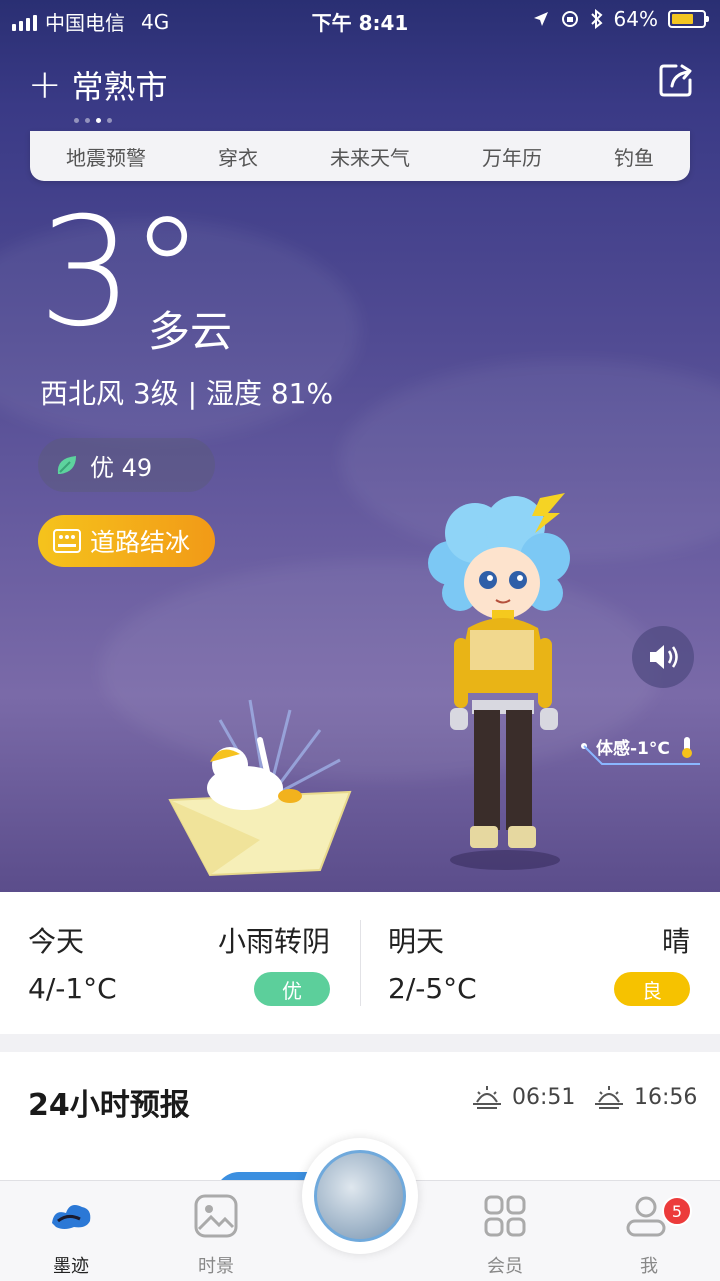 The width and height of the screenshot is (720, 1281). Describe the element at coordinates (487, 1097) in the screenshot. I see `sunrise-icon` at that location.